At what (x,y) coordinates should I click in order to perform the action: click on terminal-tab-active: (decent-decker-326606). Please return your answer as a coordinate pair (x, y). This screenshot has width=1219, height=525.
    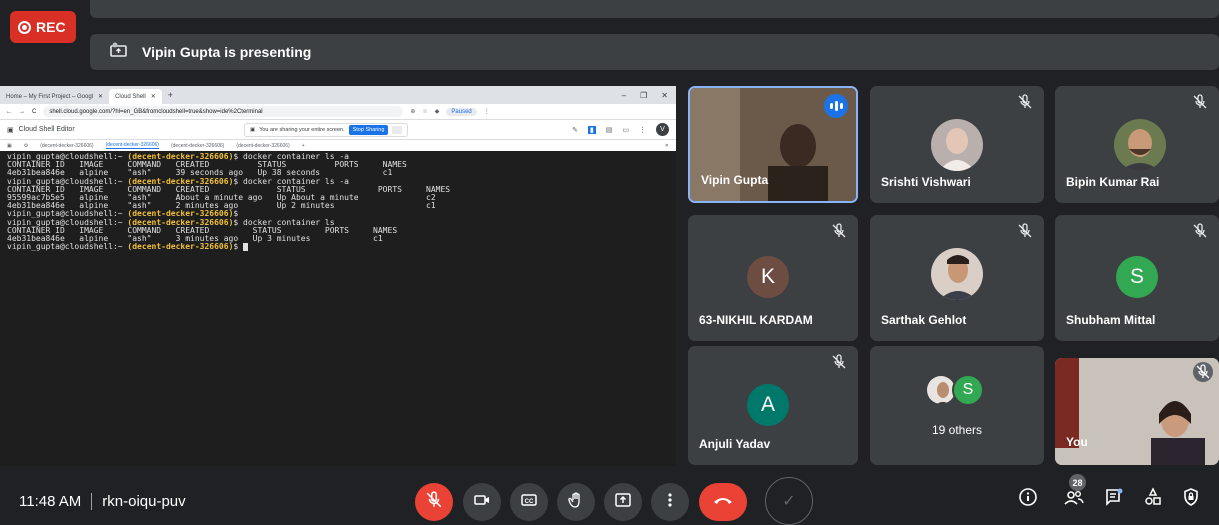
    Looking at the image, I should click on (132, 145).